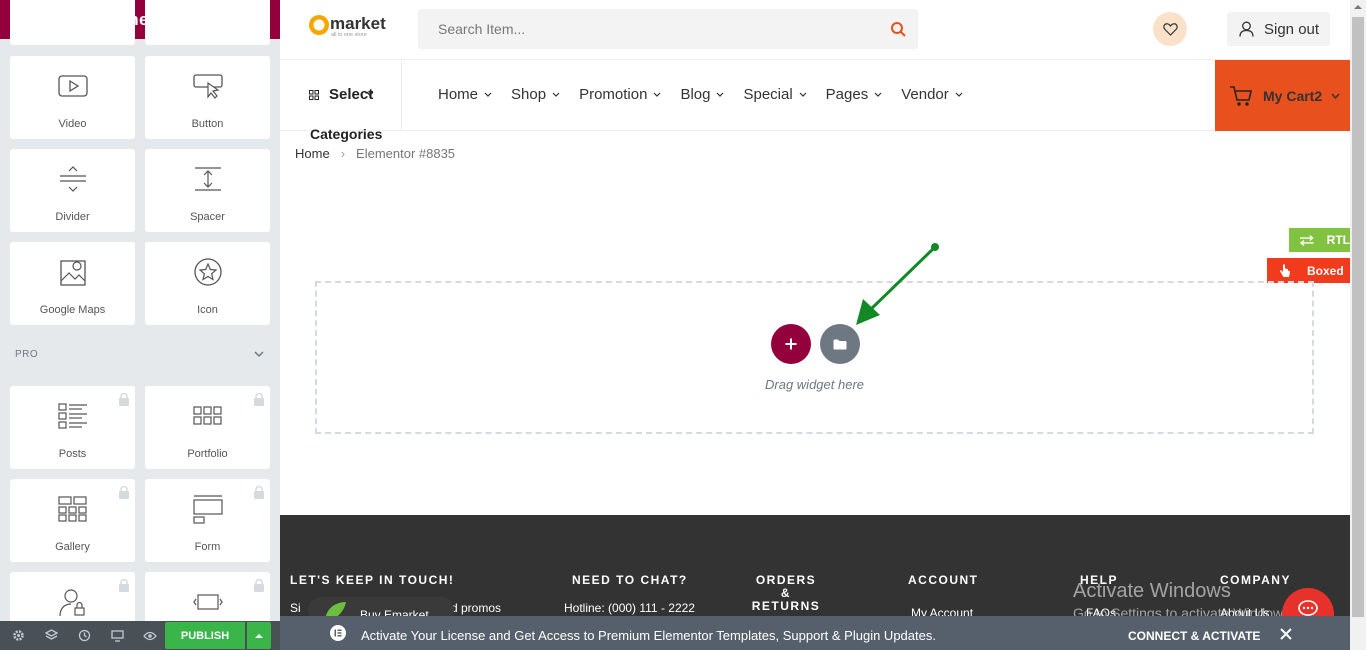 The height and width of the screenshot is (650, 1366). Describe the element at coordinates (372, 580) in the screenshot. I see `footer-heading-touch: LET'S KEEP IN TOUCH!` at that location.